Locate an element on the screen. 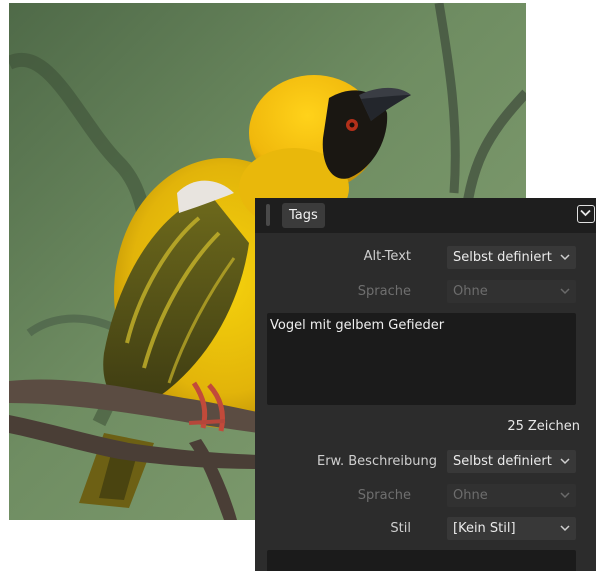  alt-text-select: Selbst definiert is located at coordinates (511, 257).